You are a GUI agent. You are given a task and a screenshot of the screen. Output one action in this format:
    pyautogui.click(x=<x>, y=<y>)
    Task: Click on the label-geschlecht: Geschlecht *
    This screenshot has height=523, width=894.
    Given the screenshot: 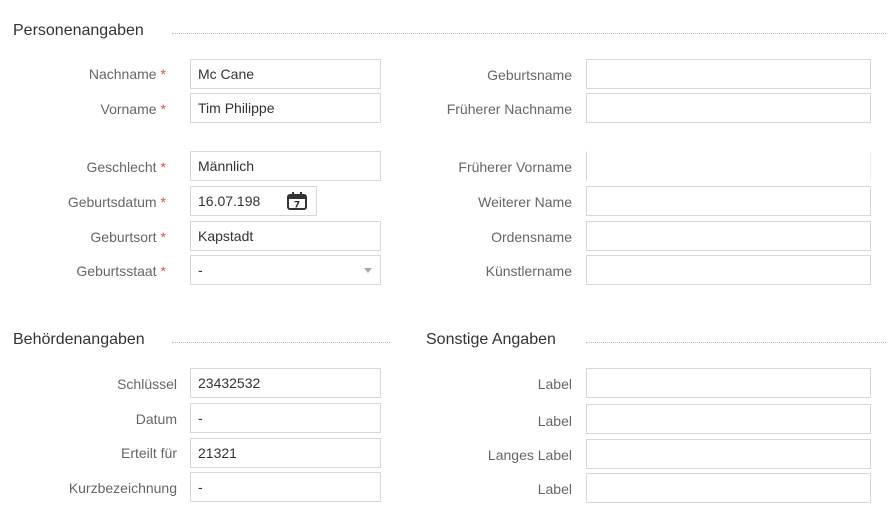 What is the action you would take?
    pyautogui.click(x=126, y=167)
    